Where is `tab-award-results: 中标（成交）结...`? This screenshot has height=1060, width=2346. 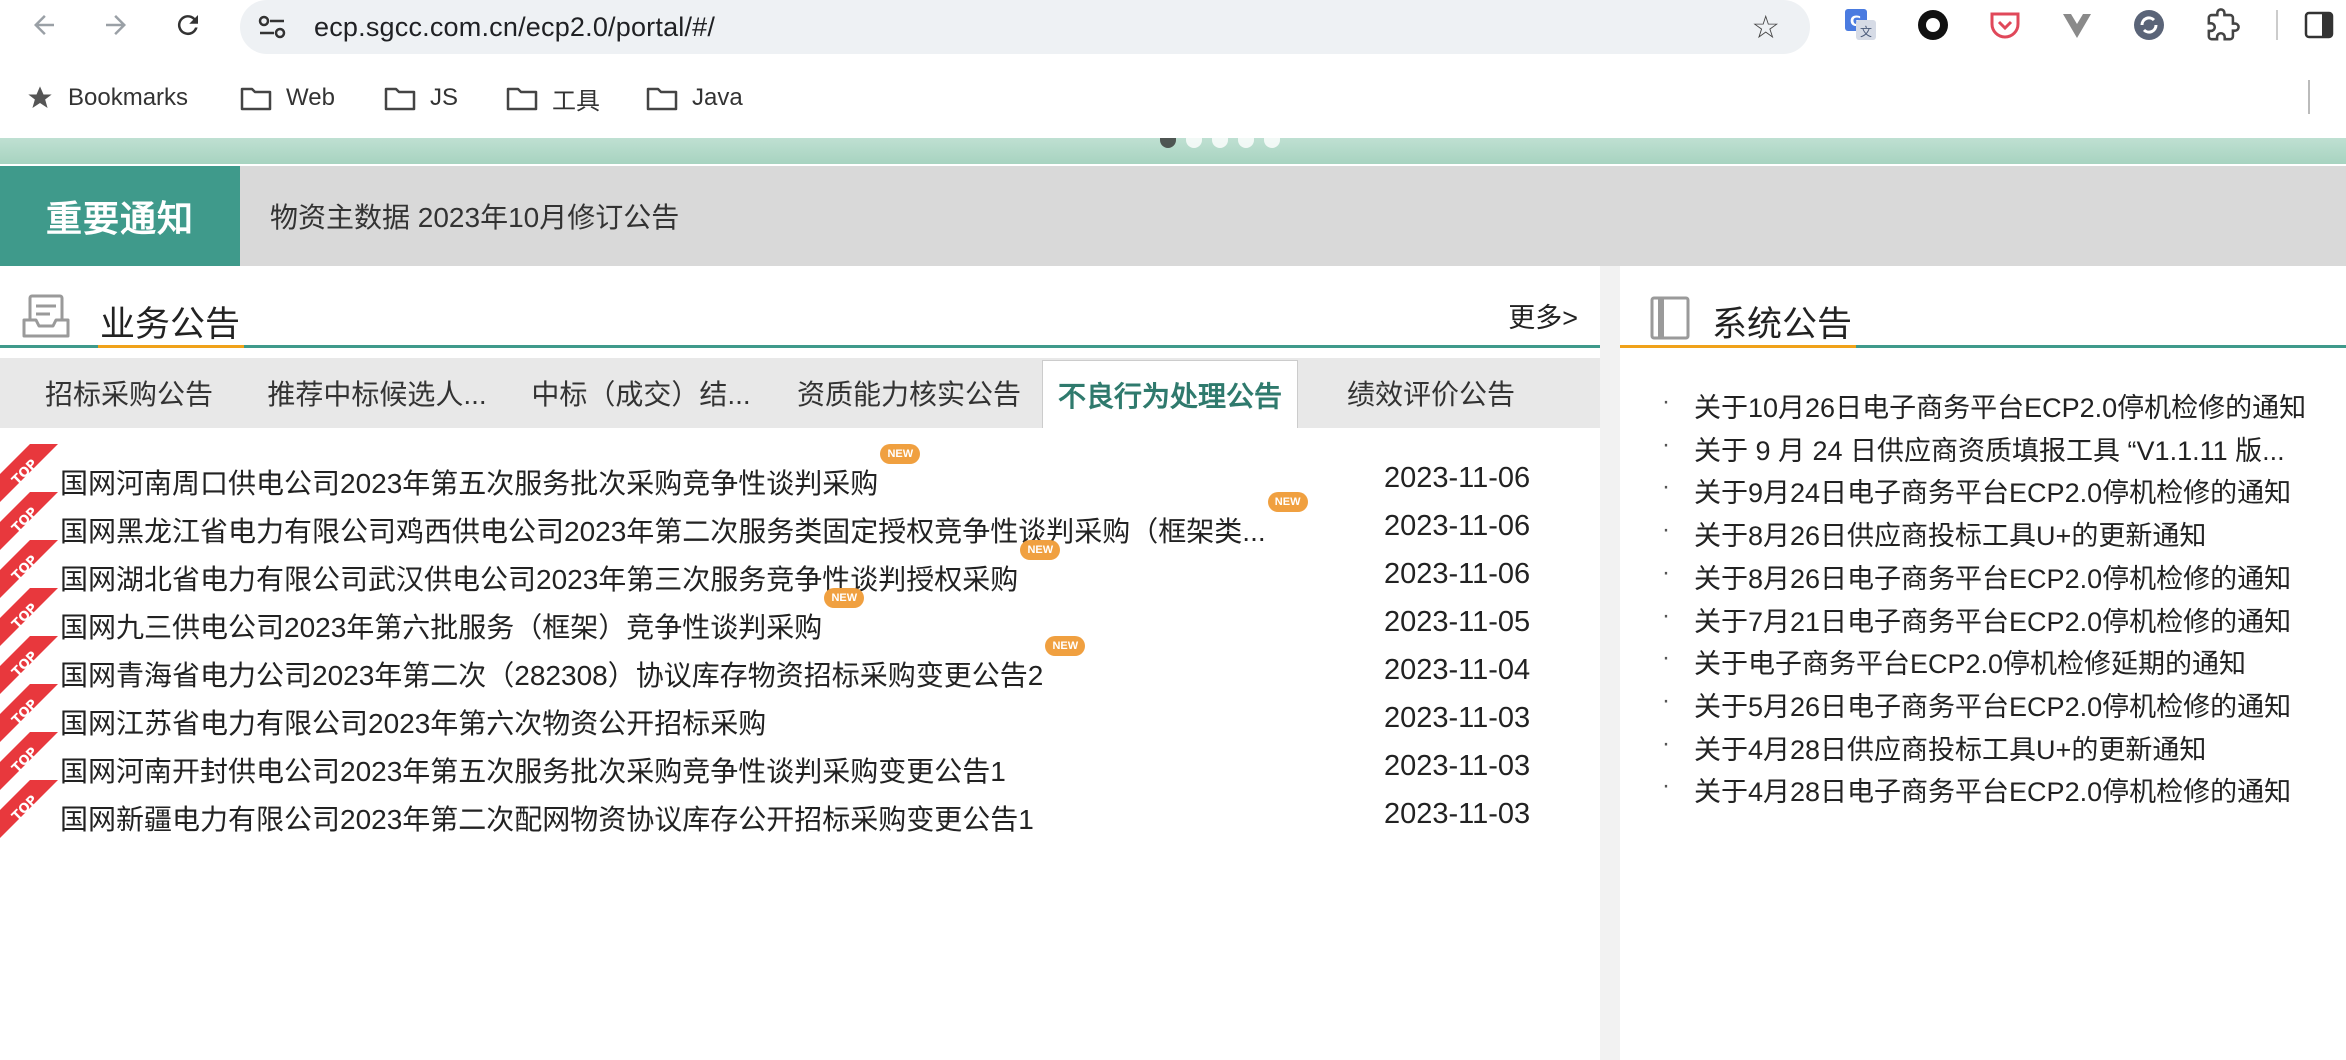
tab-award-results: 中标（成交）结... is located at coordinates (641, 393).